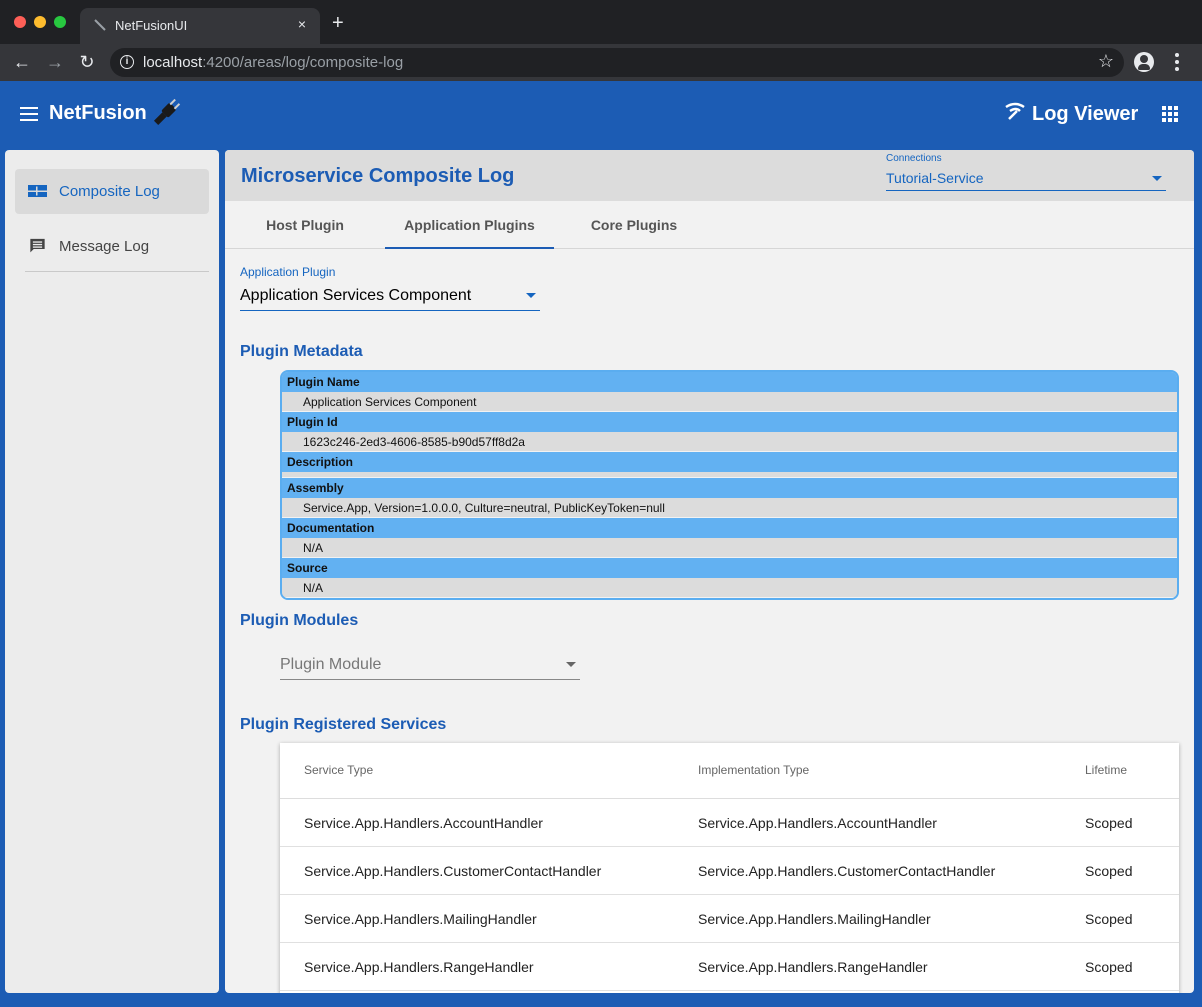  Describe the element at coordinates (1015, 111) in the screenshot. I see `rss-feed-icon` at that location.